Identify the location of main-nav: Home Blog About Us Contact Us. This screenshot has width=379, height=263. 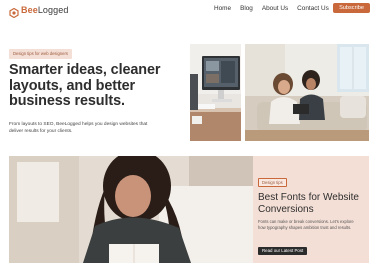
(276, 8).